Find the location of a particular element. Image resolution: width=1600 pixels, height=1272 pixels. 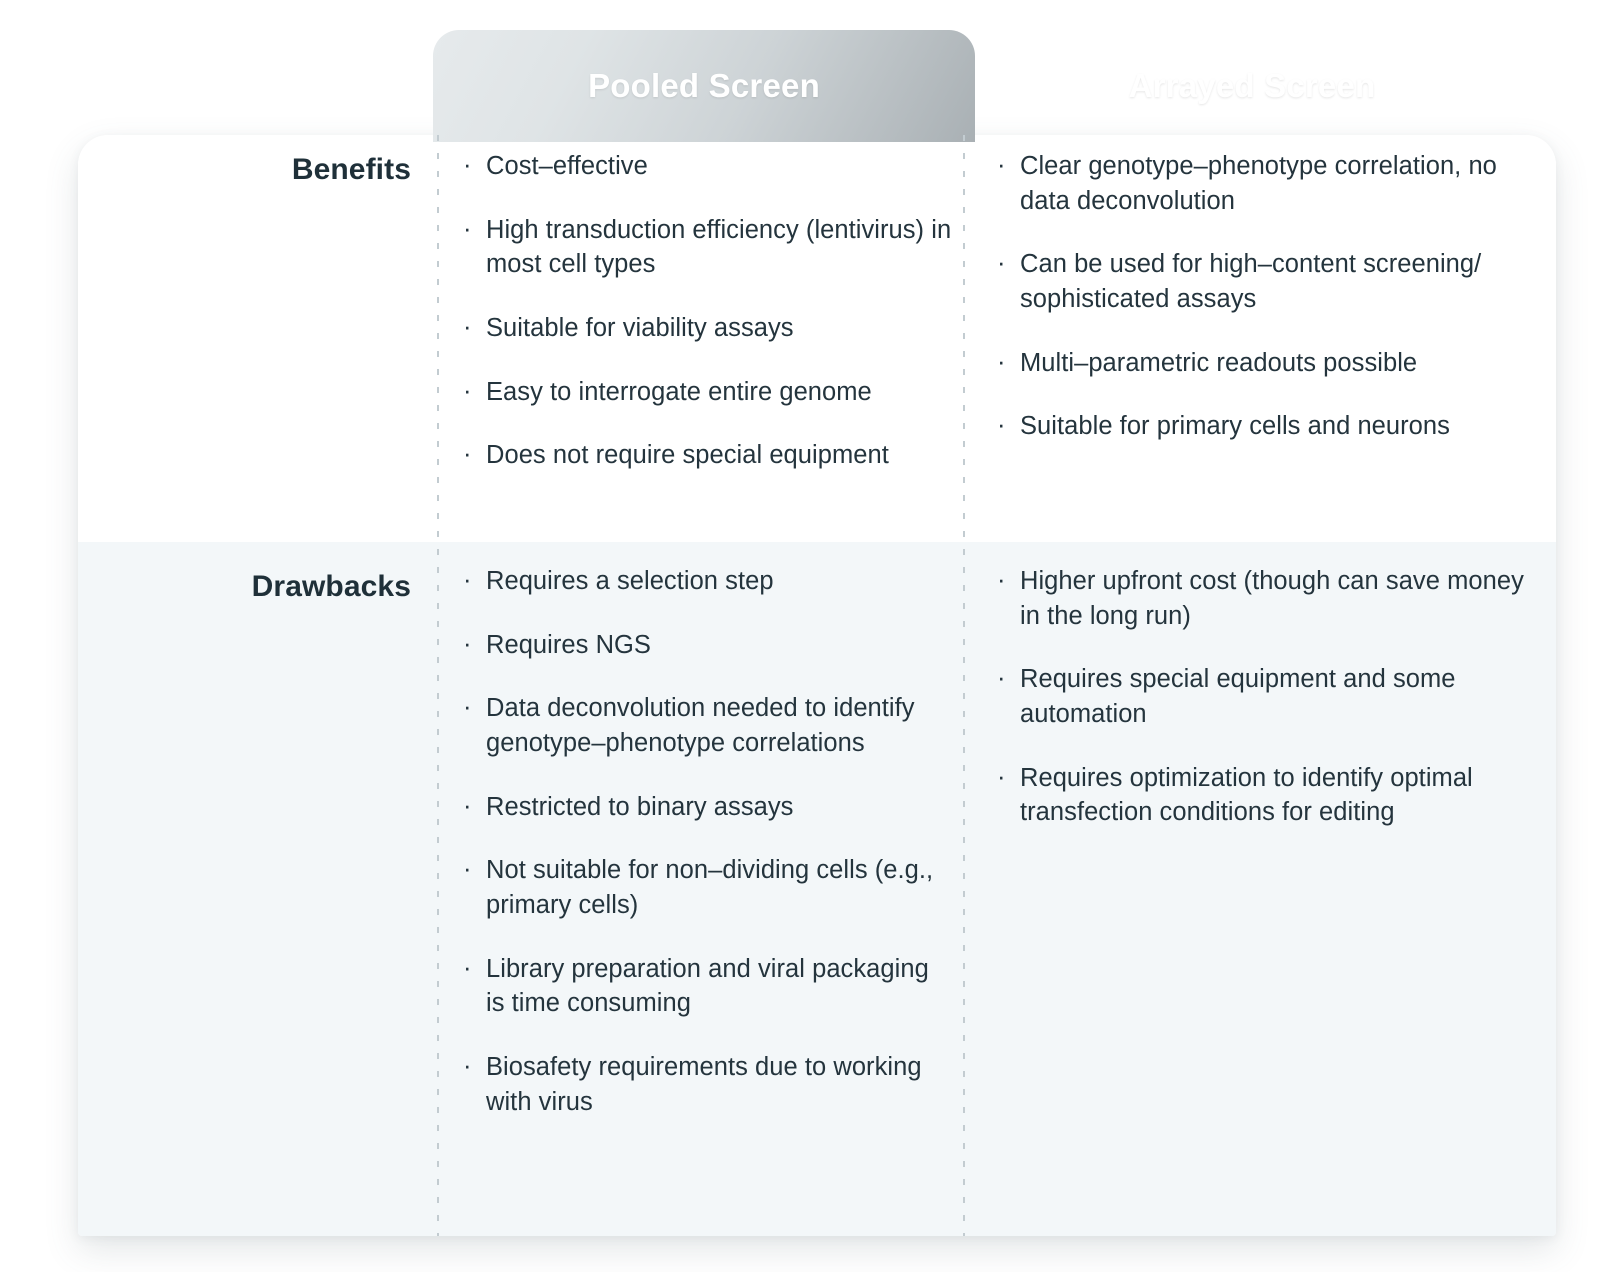

tab-arrayed-screen-label: Arrayed Screen is located at coordinates (1252, 85).